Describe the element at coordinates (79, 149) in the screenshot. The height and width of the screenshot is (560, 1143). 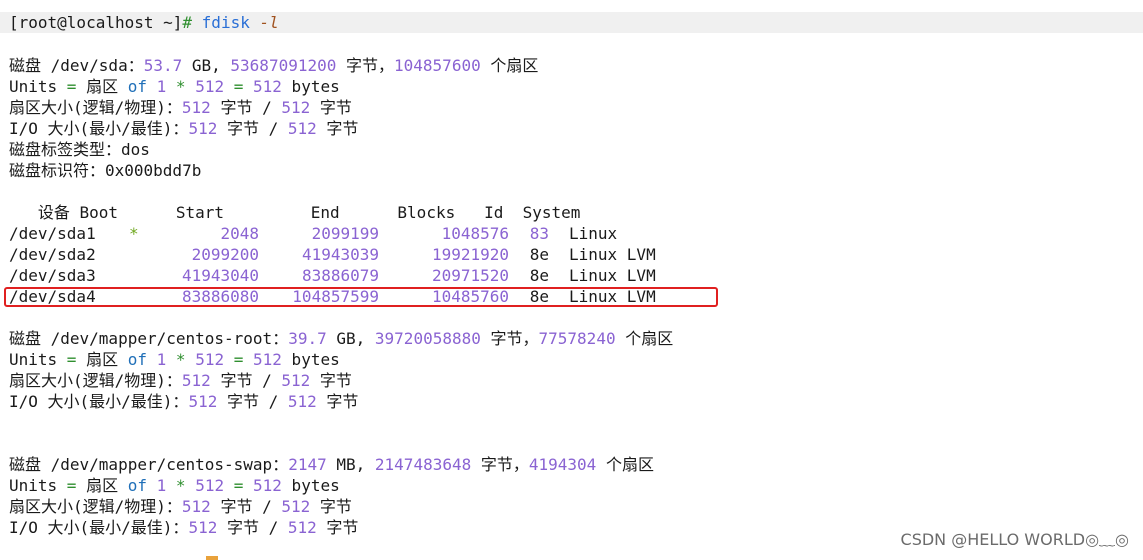
I see `disk-label-type: 磁盘标签类型：dos` at that location.